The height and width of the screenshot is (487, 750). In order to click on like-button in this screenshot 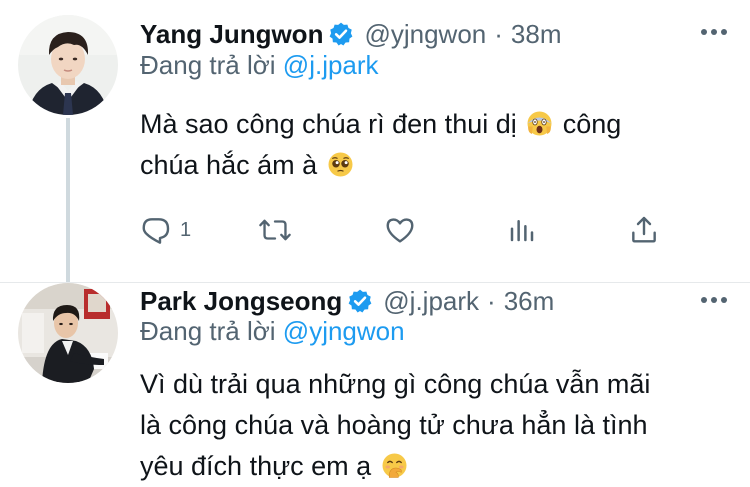, I will do `click(400, 230)`.